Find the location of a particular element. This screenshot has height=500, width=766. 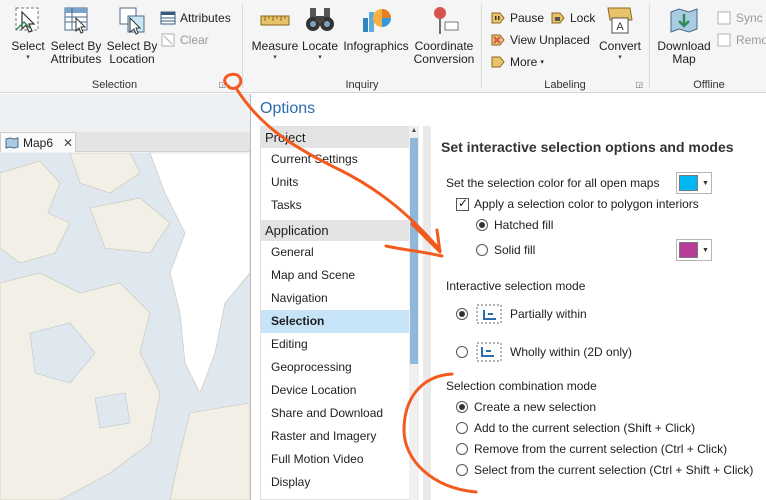

scrollbar-thumb is located at coordinates (414, 251).